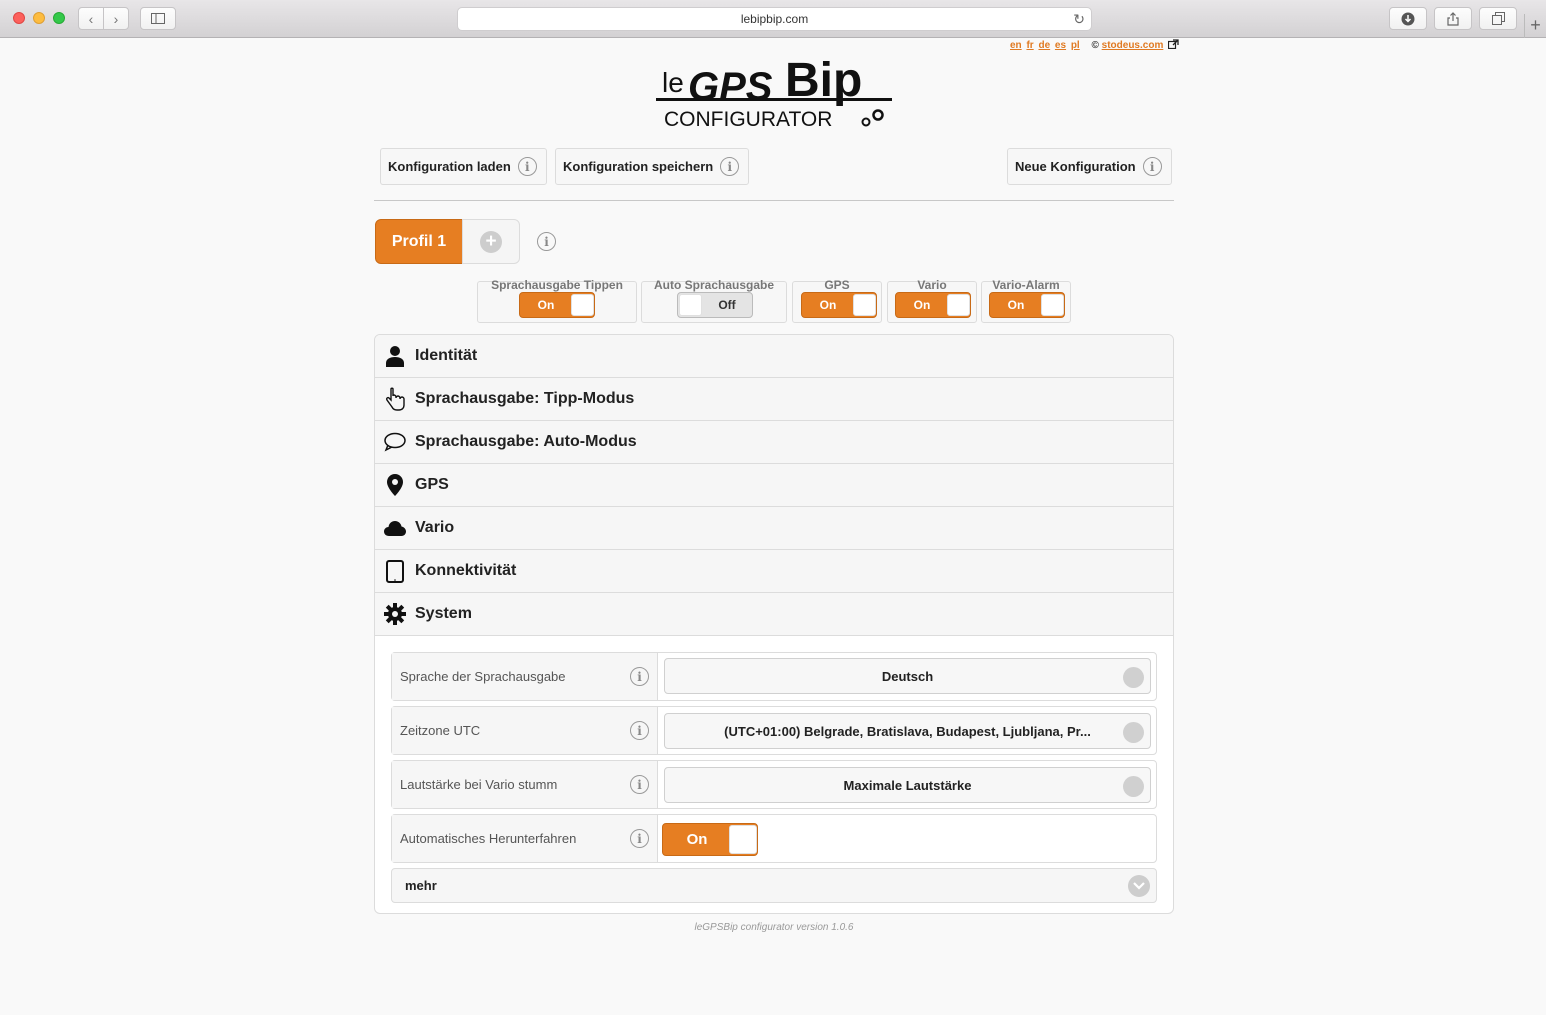  I want to click on map-marker-icon, so click(395, 485).